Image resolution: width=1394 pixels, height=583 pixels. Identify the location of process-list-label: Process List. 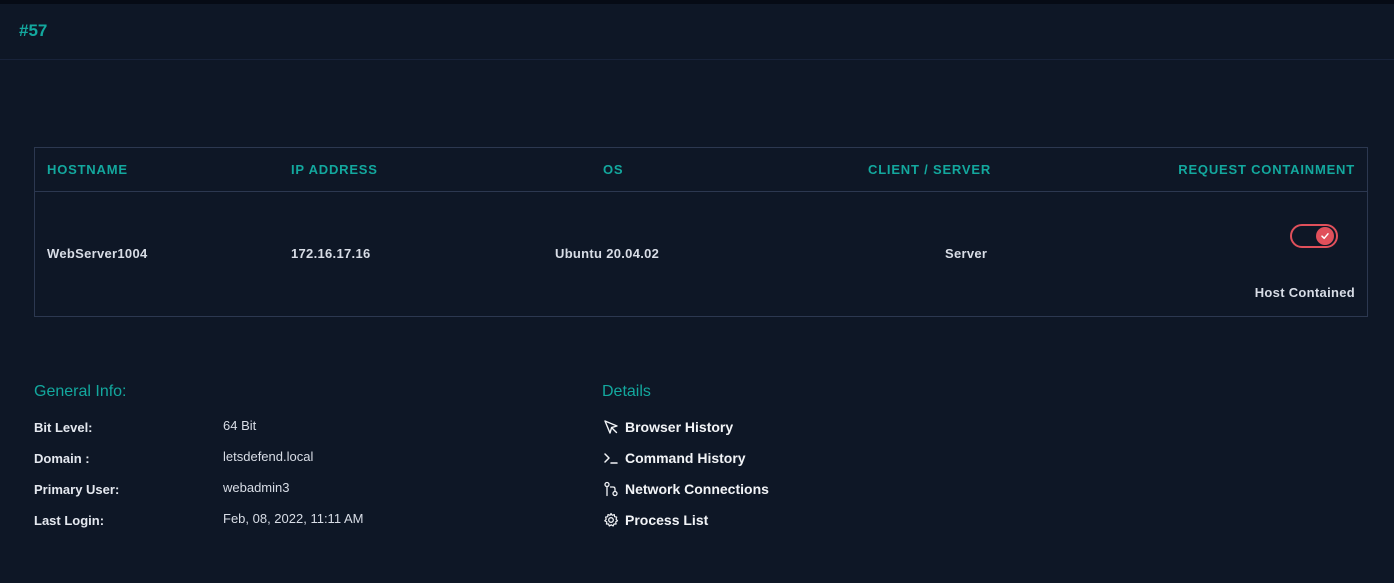
(667, 520).